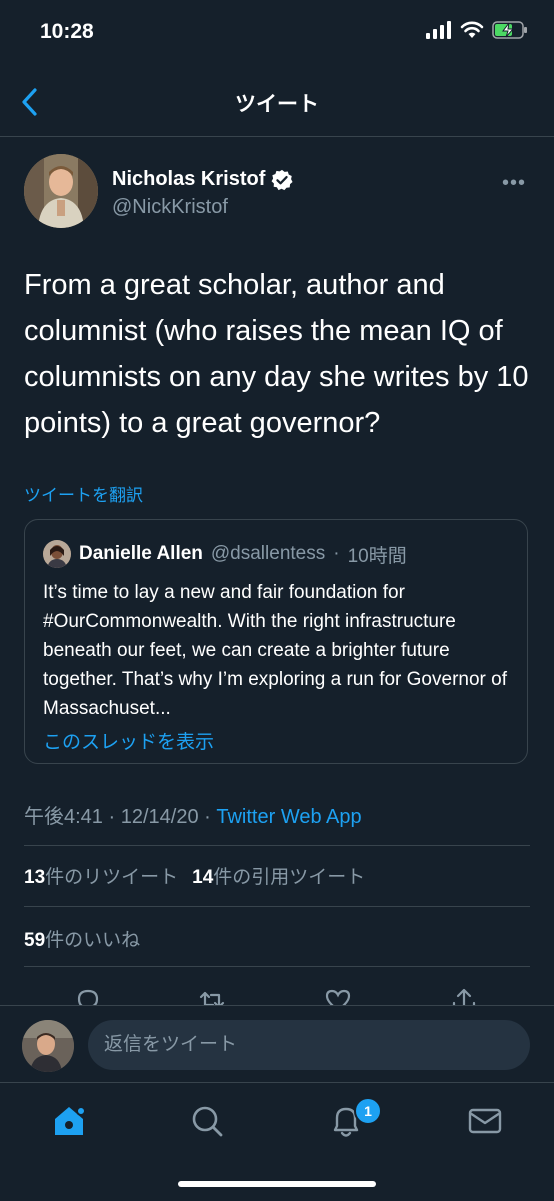 The image size is (554, 1201). Describe the element at coordinates (309, 1045) in the screenshot. I see `reply-input` at that location.